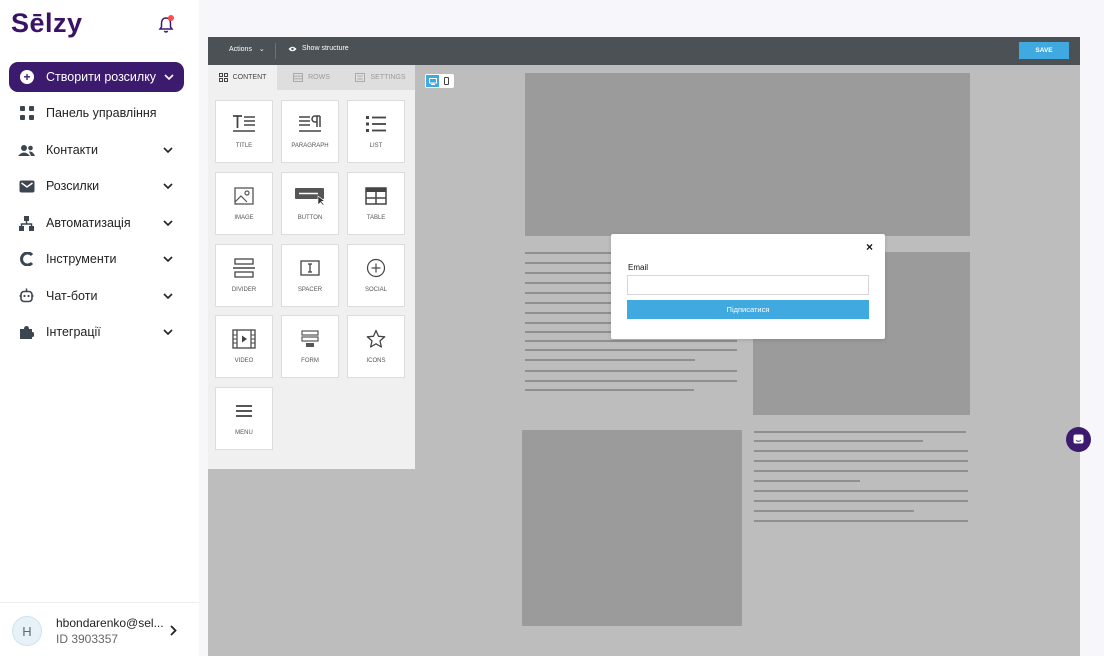 This screenshot has height=656, width=1104. I want to click on sidebar-item-campaigns: Розсилки, so click(99, 186).